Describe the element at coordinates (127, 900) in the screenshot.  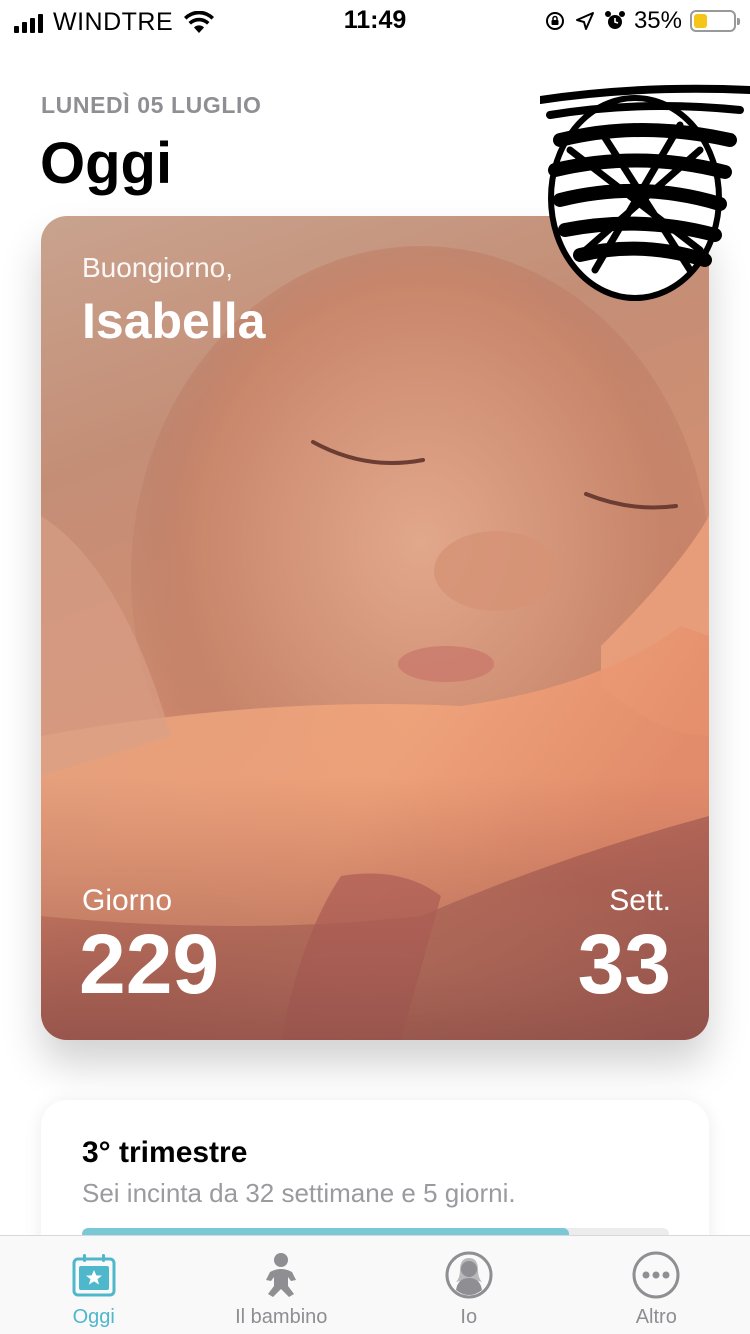
I see `day-label: Giorno` at that location.